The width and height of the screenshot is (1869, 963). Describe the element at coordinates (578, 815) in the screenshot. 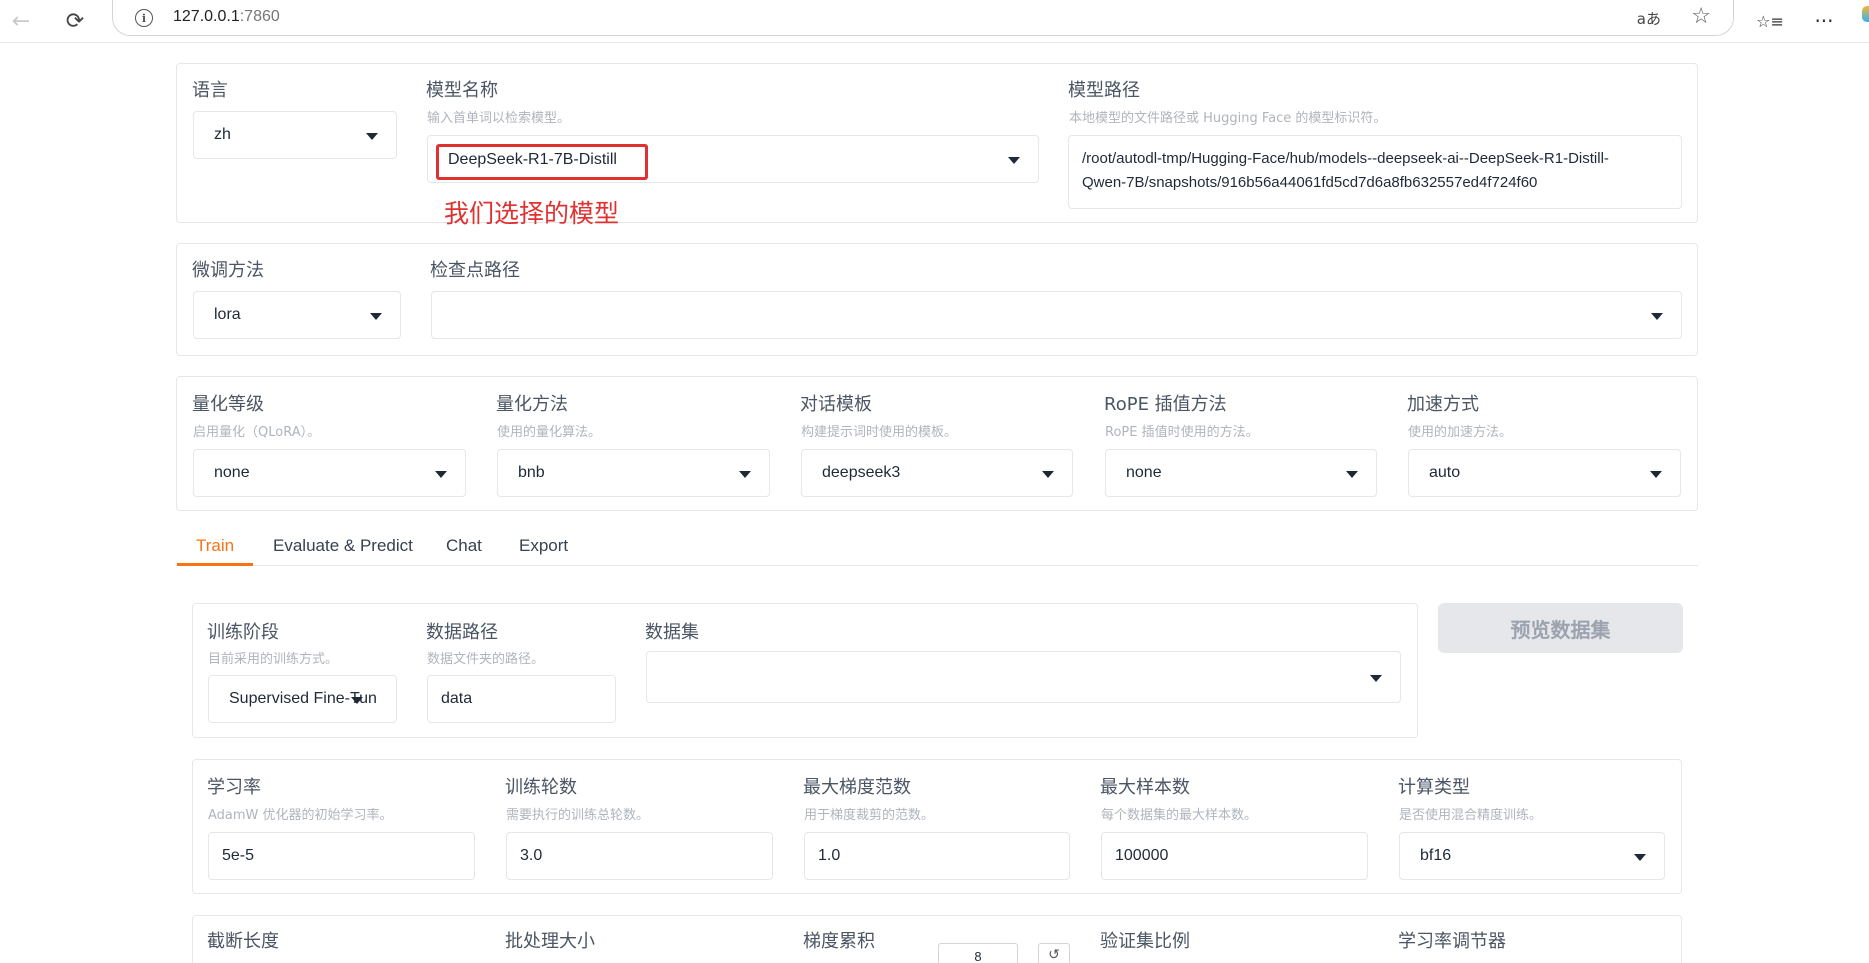

I see `epochs-info: 需要执行的训练总轮数。` at that location.